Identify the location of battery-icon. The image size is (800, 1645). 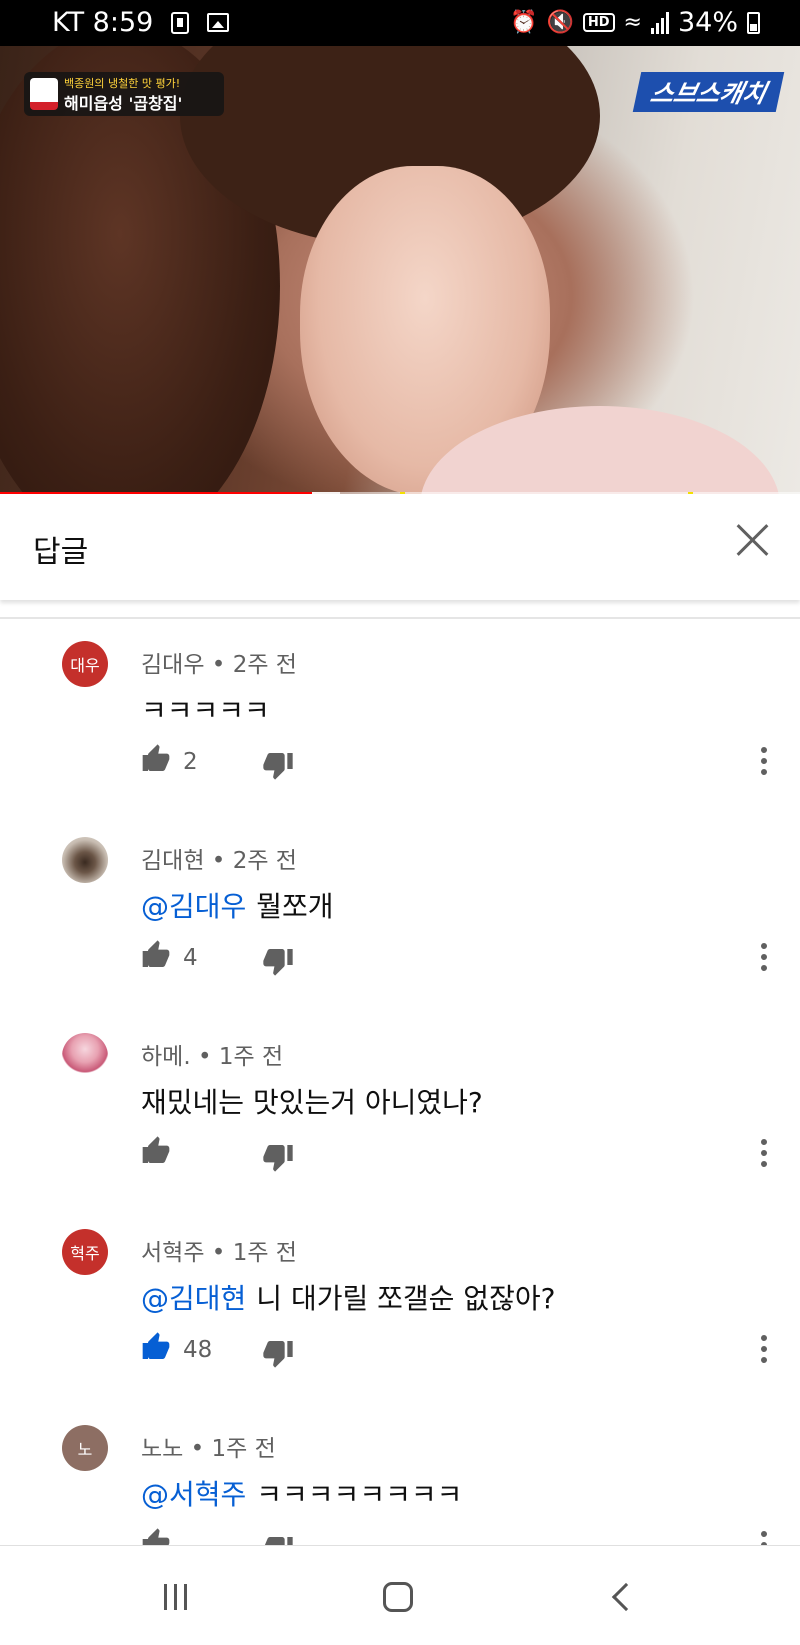
(753, 22).